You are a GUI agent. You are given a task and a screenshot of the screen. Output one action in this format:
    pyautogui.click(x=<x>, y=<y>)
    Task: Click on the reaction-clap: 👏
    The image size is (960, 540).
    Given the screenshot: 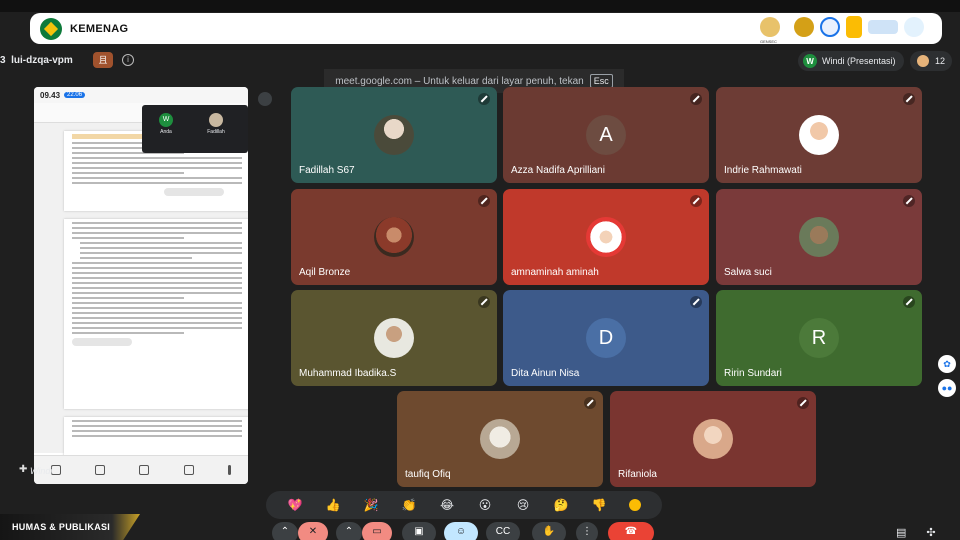 What is the action you would take?
    pyautogui.click(x=409, y=505)
    